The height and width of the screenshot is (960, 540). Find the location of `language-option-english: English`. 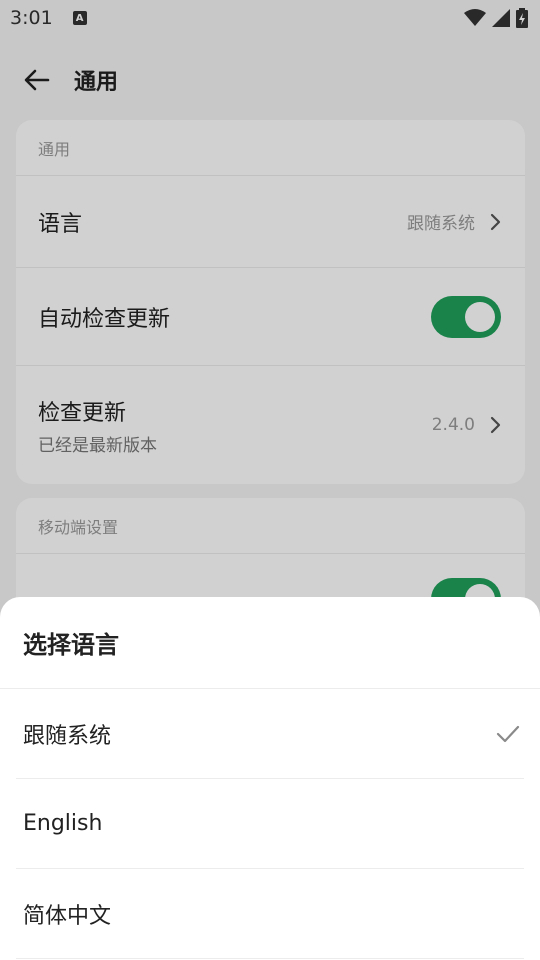

language-option-english: English is located at coordinates (270, 824).